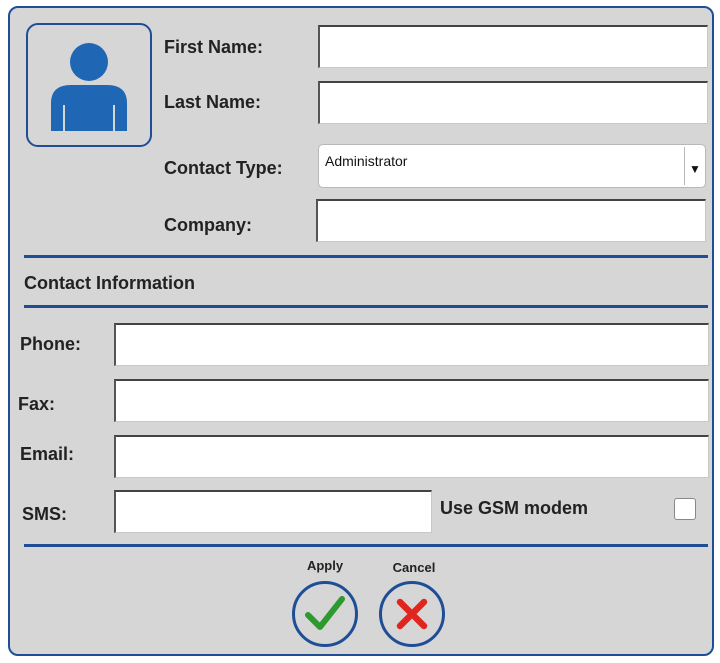 The width and height of the screenshot is (720, 663). I want to click on email-label: Email:, so click(47, 454).